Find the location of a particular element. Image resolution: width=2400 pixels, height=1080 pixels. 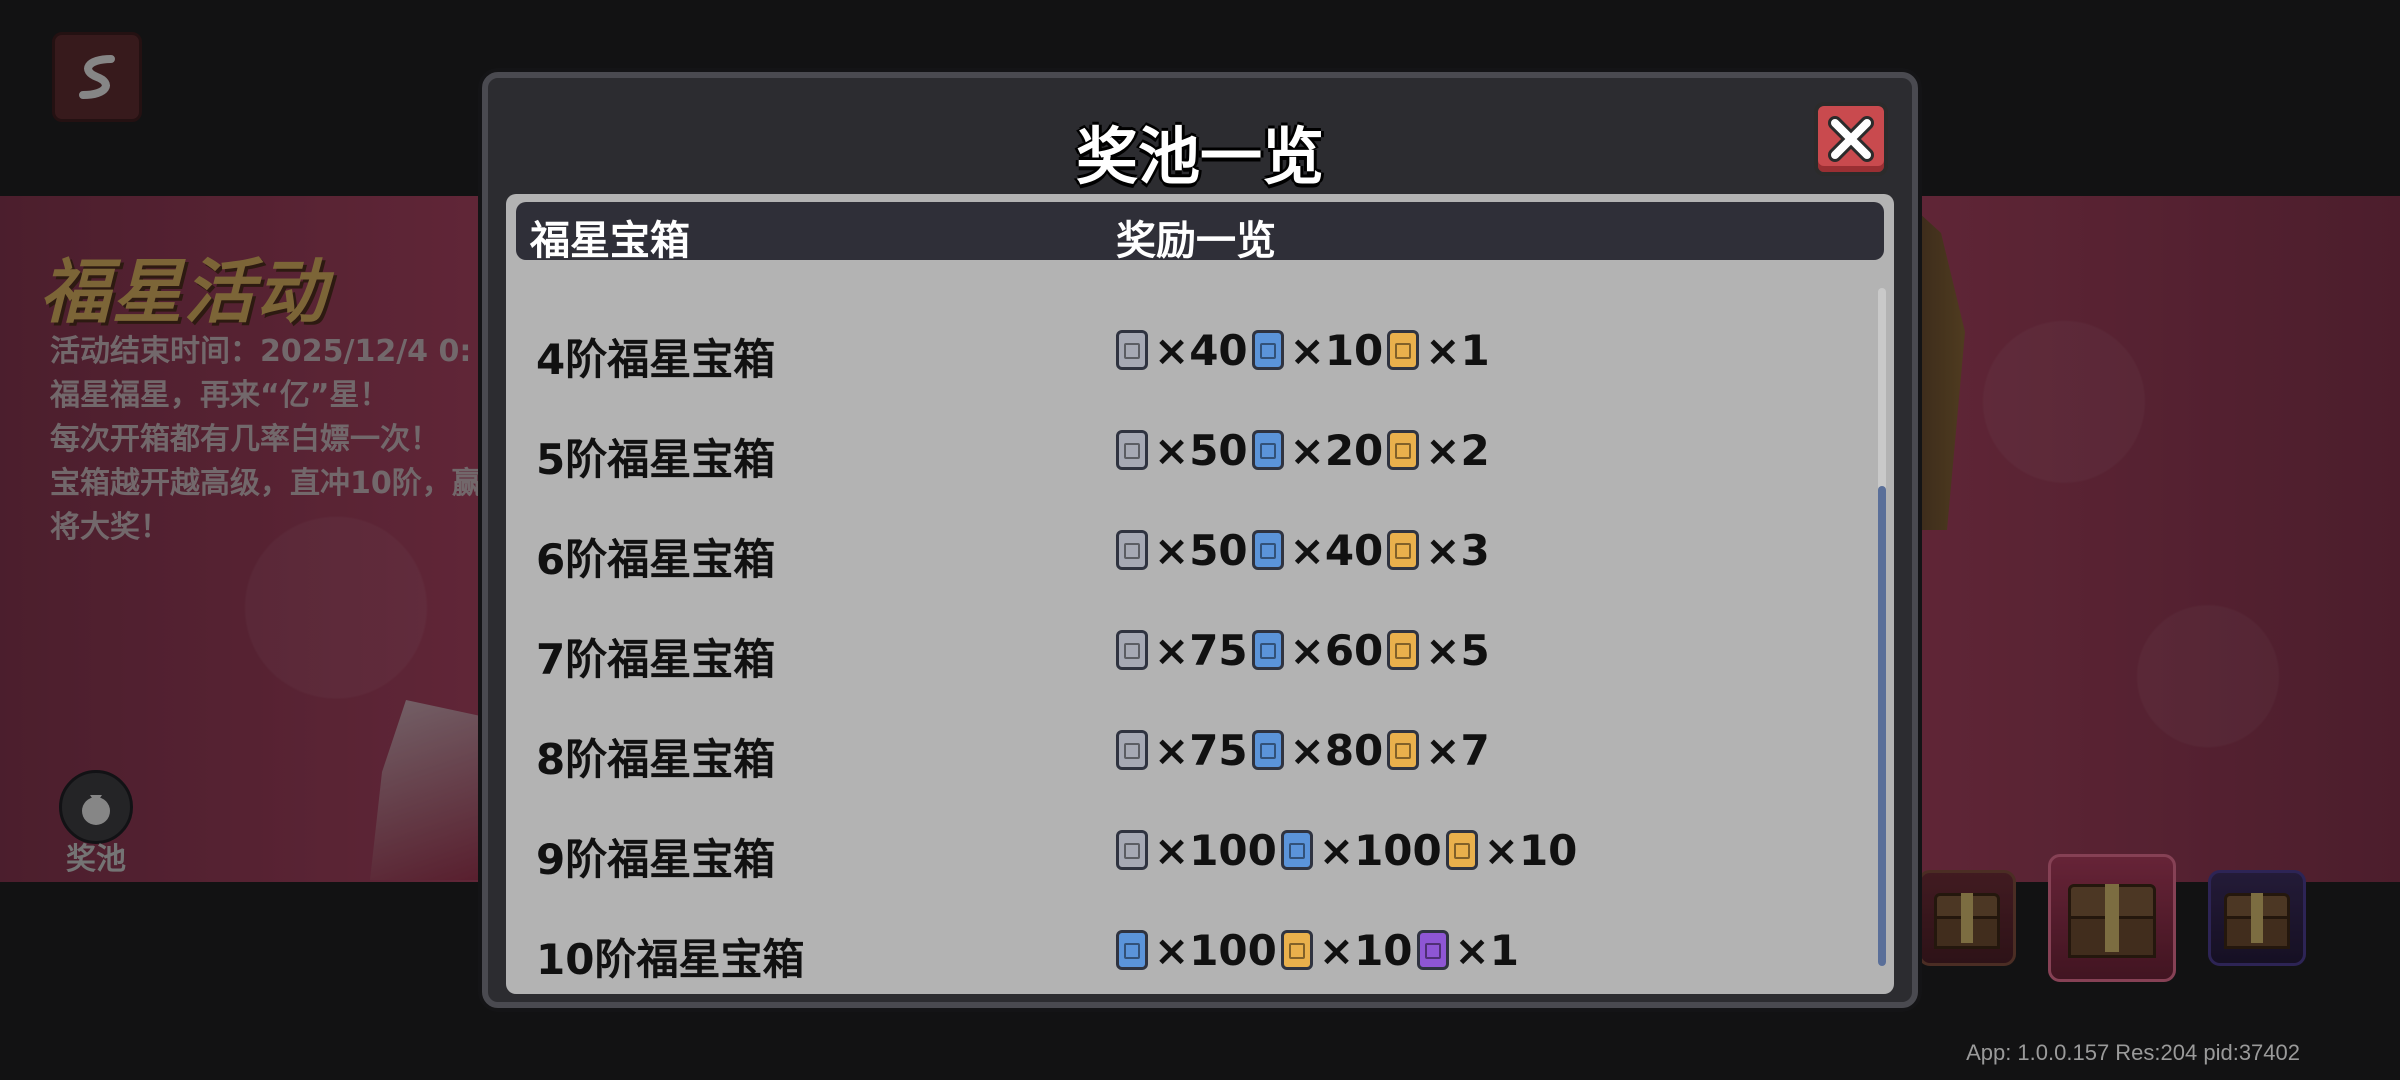

table-row: 8阶福星宝箱 ×75 ×80 ×7 is located at coordinates (1176, 750).